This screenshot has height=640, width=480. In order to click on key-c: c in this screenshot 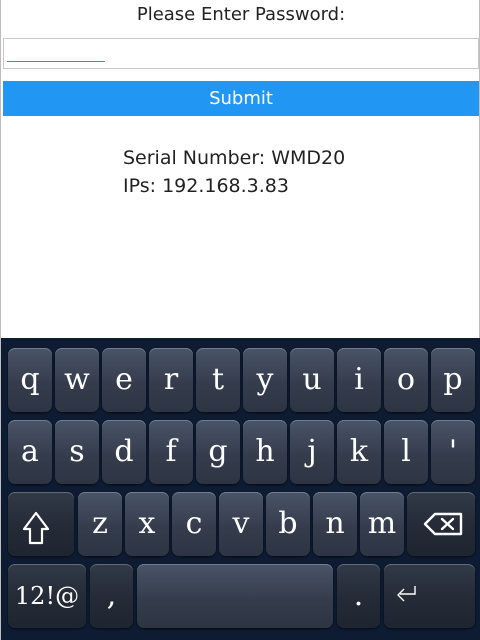, I will do `click(194, 524)`.